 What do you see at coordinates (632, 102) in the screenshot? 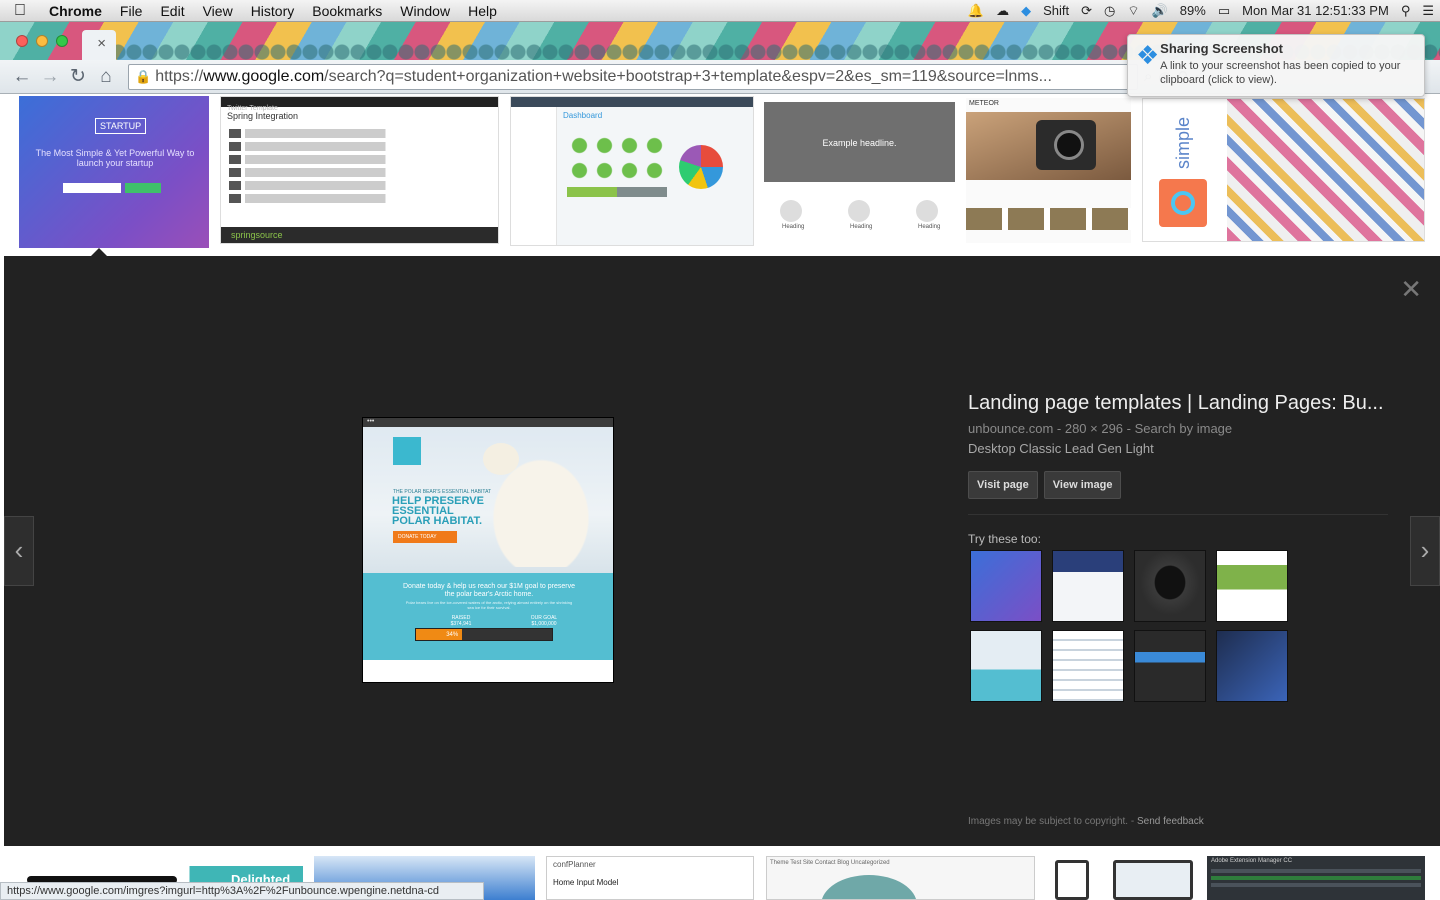
I see `thumb-header` at bounding box center [632, 102].